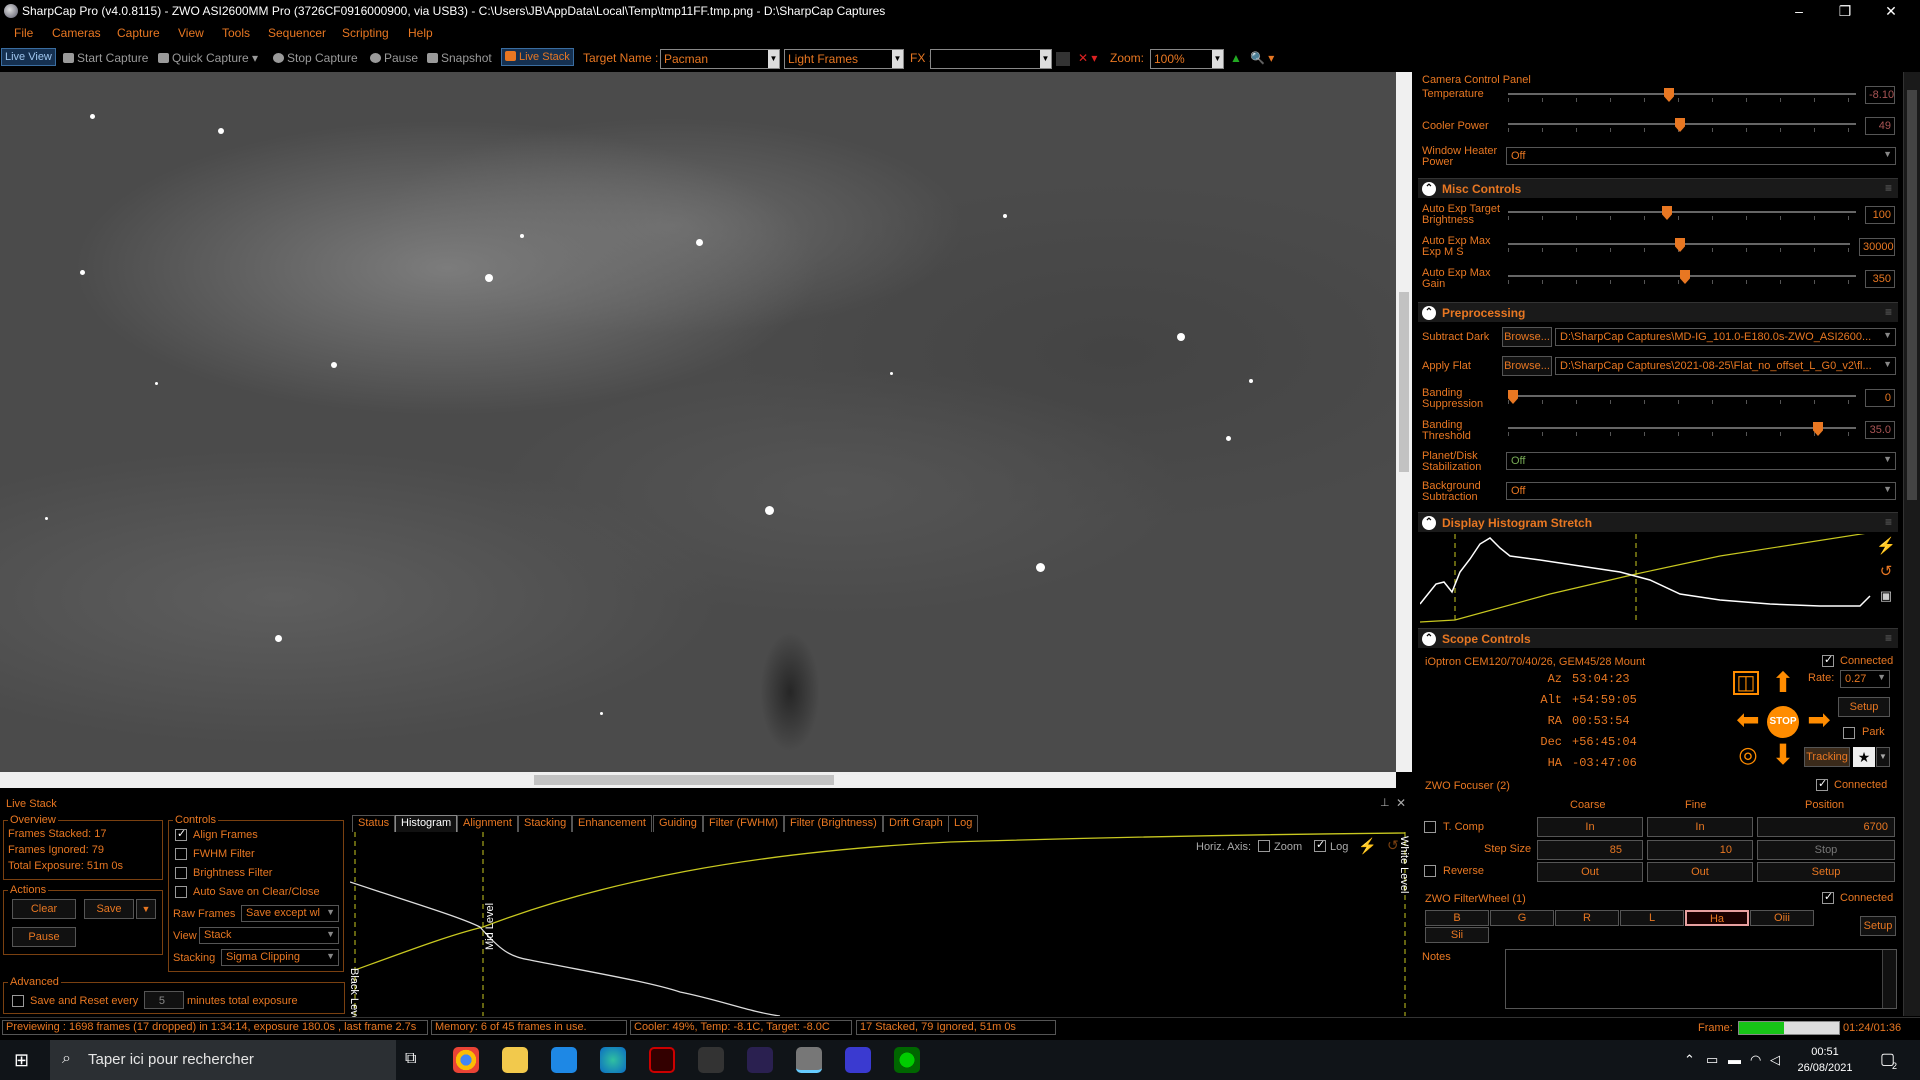 The width and height of the screenshot is (1920, 1080). Describe the element at coordinates (181, 873) in the screenshot. I see `brightness-filter-checkbox` at that location.